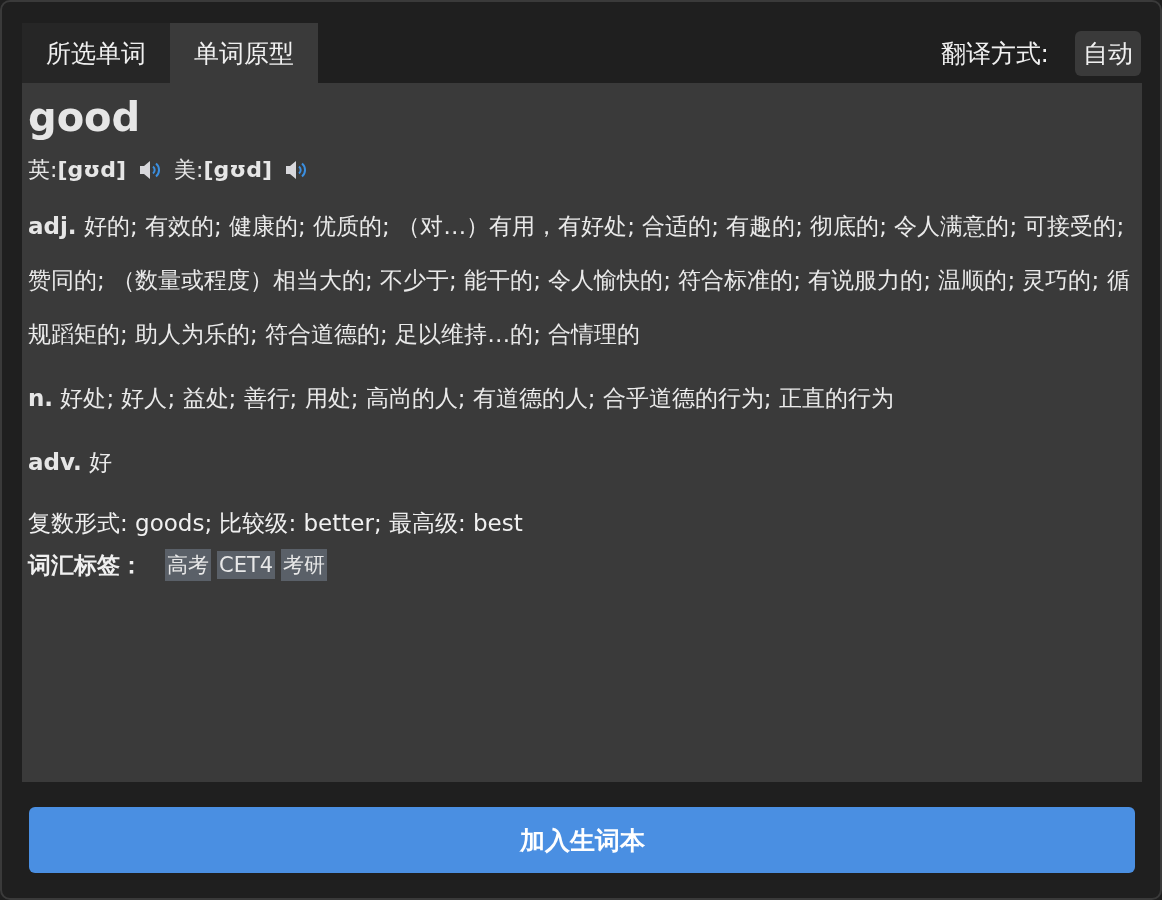  I want to click on phonetic-text: 英:[gʊd], so click(77, 170).